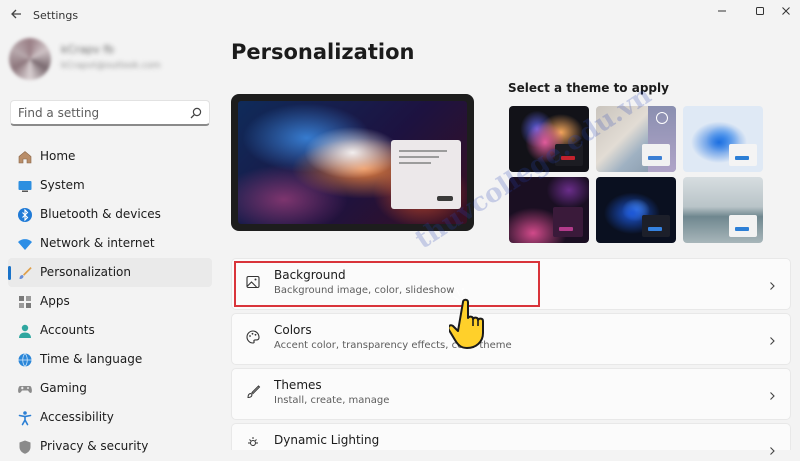 The image size is (800, 461). What do you see at coordinates (352, 162) in the screenshot?
I see `desktop-preview` at bounding box center [352, 162].